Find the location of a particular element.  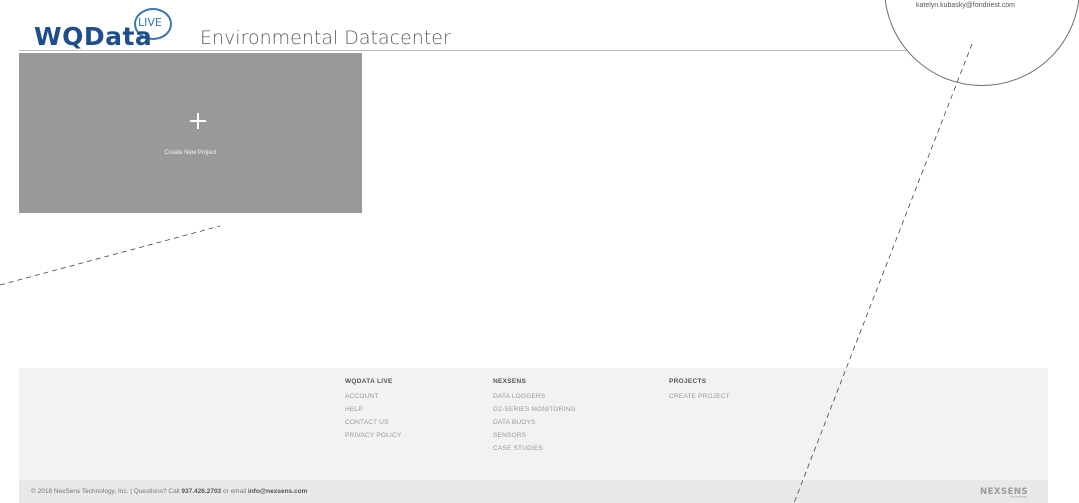

user-email: katelyn.kubasky@fondriest.com is located at coordinates (965, 5).